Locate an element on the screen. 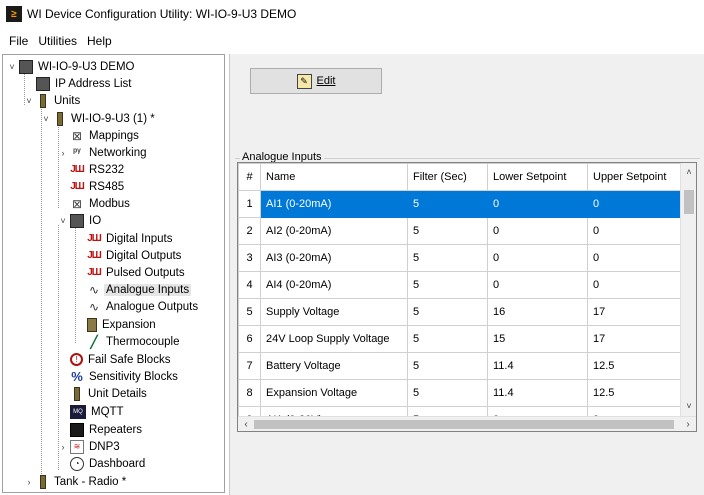  tree-node-ip-address-list: IP Address List is located at coordinates (85, 83).